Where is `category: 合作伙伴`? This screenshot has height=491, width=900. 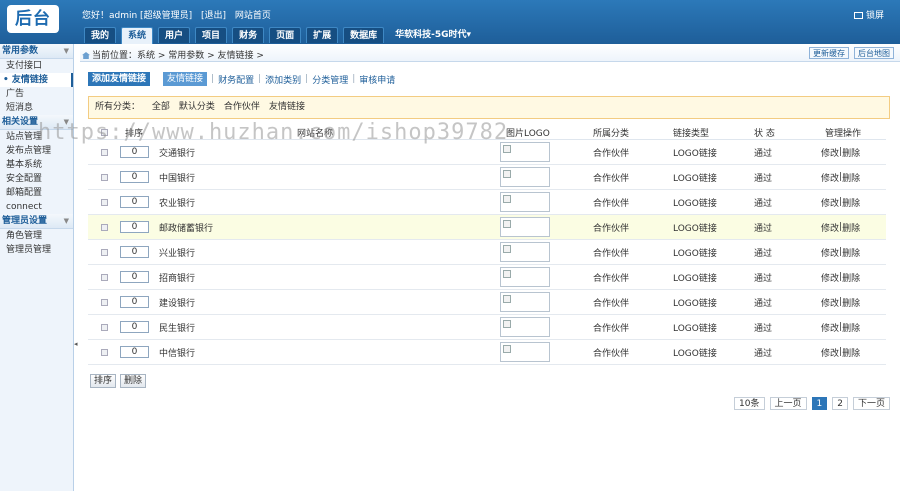
category: 合作伙伴 is located at coordinates (611, 303).